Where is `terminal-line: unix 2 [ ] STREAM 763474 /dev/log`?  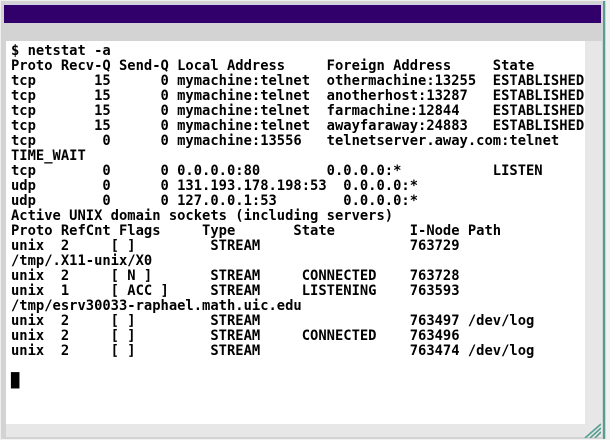
terminal-line: unix 2 [ ] STREAM 763474 /dev/log is located at coordinates (273, 351).